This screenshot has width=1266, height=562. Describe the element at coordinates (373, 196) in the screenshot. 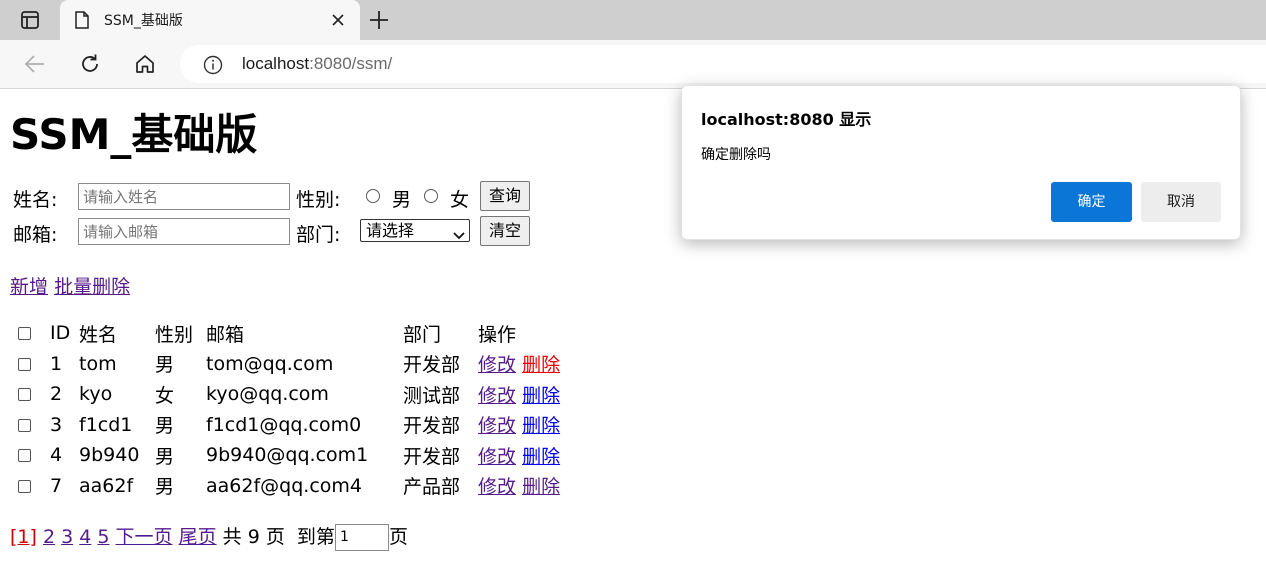

I see `gender-male-radio` at that location.